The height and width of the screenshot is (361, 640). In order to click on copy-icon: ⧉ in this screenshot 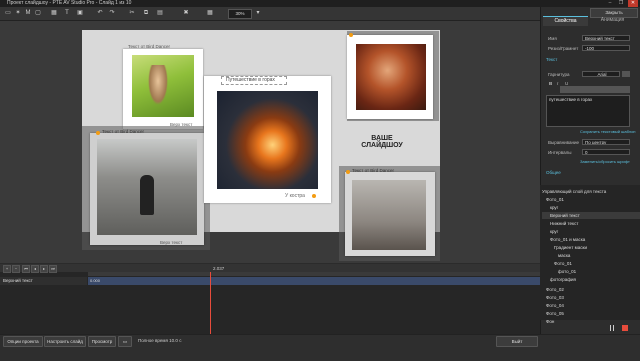, I will do `click(146, 13)`.